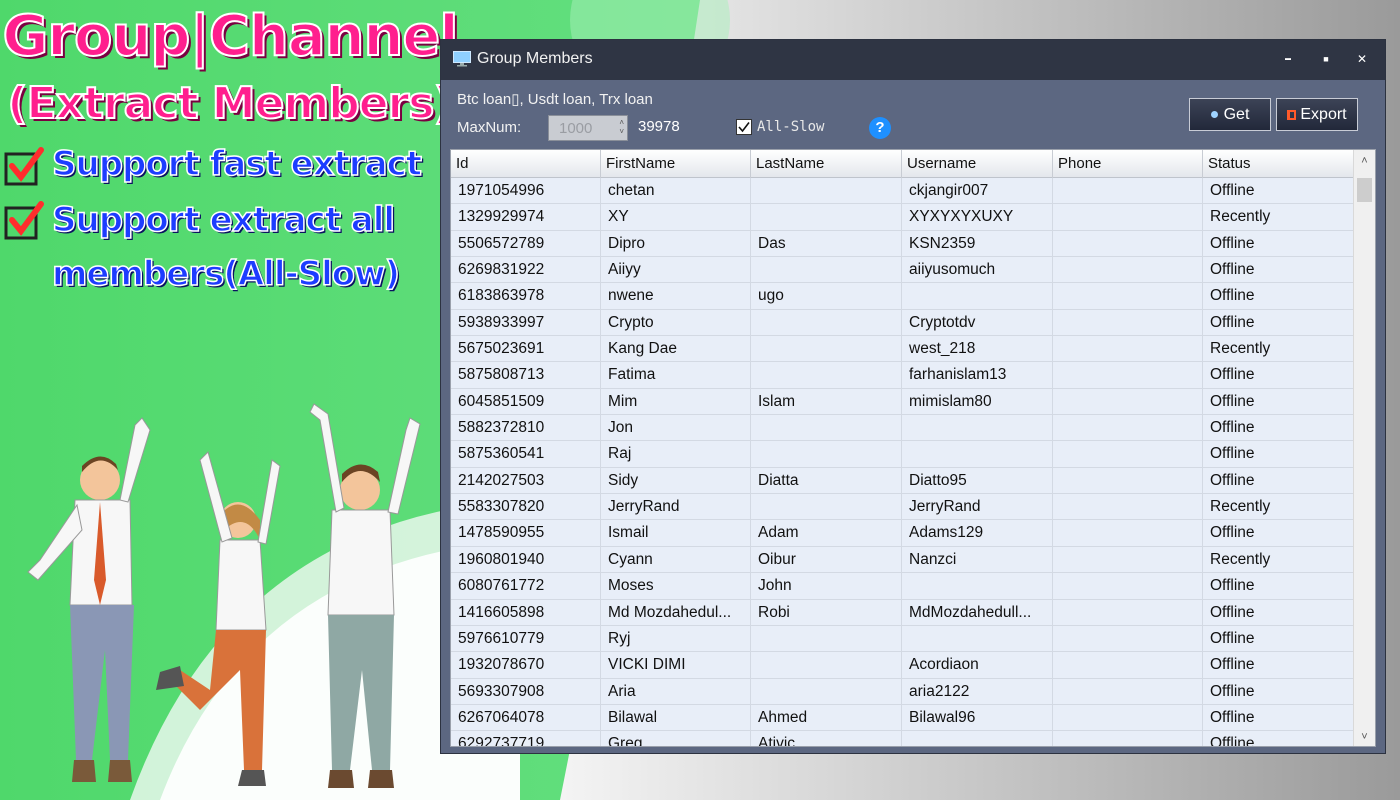 This screenshot has height=800, width=1400. What do you see at coordinates (903, 533) in the screenshot?
I see `table-row: 1478590955 Ismail Adam Adams129 Offline` at bounding box center [903, 533].